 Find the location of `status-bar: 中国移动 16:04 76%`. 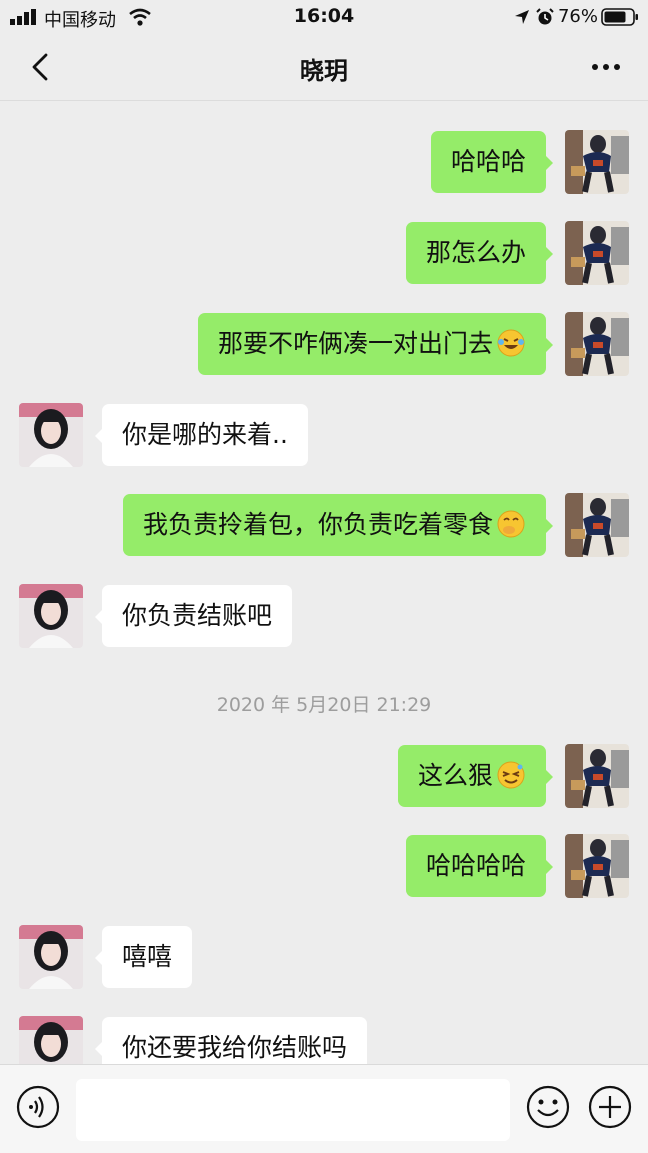

status-bar: 中国移动 16:04 76% is located at coordinates (324, 17).